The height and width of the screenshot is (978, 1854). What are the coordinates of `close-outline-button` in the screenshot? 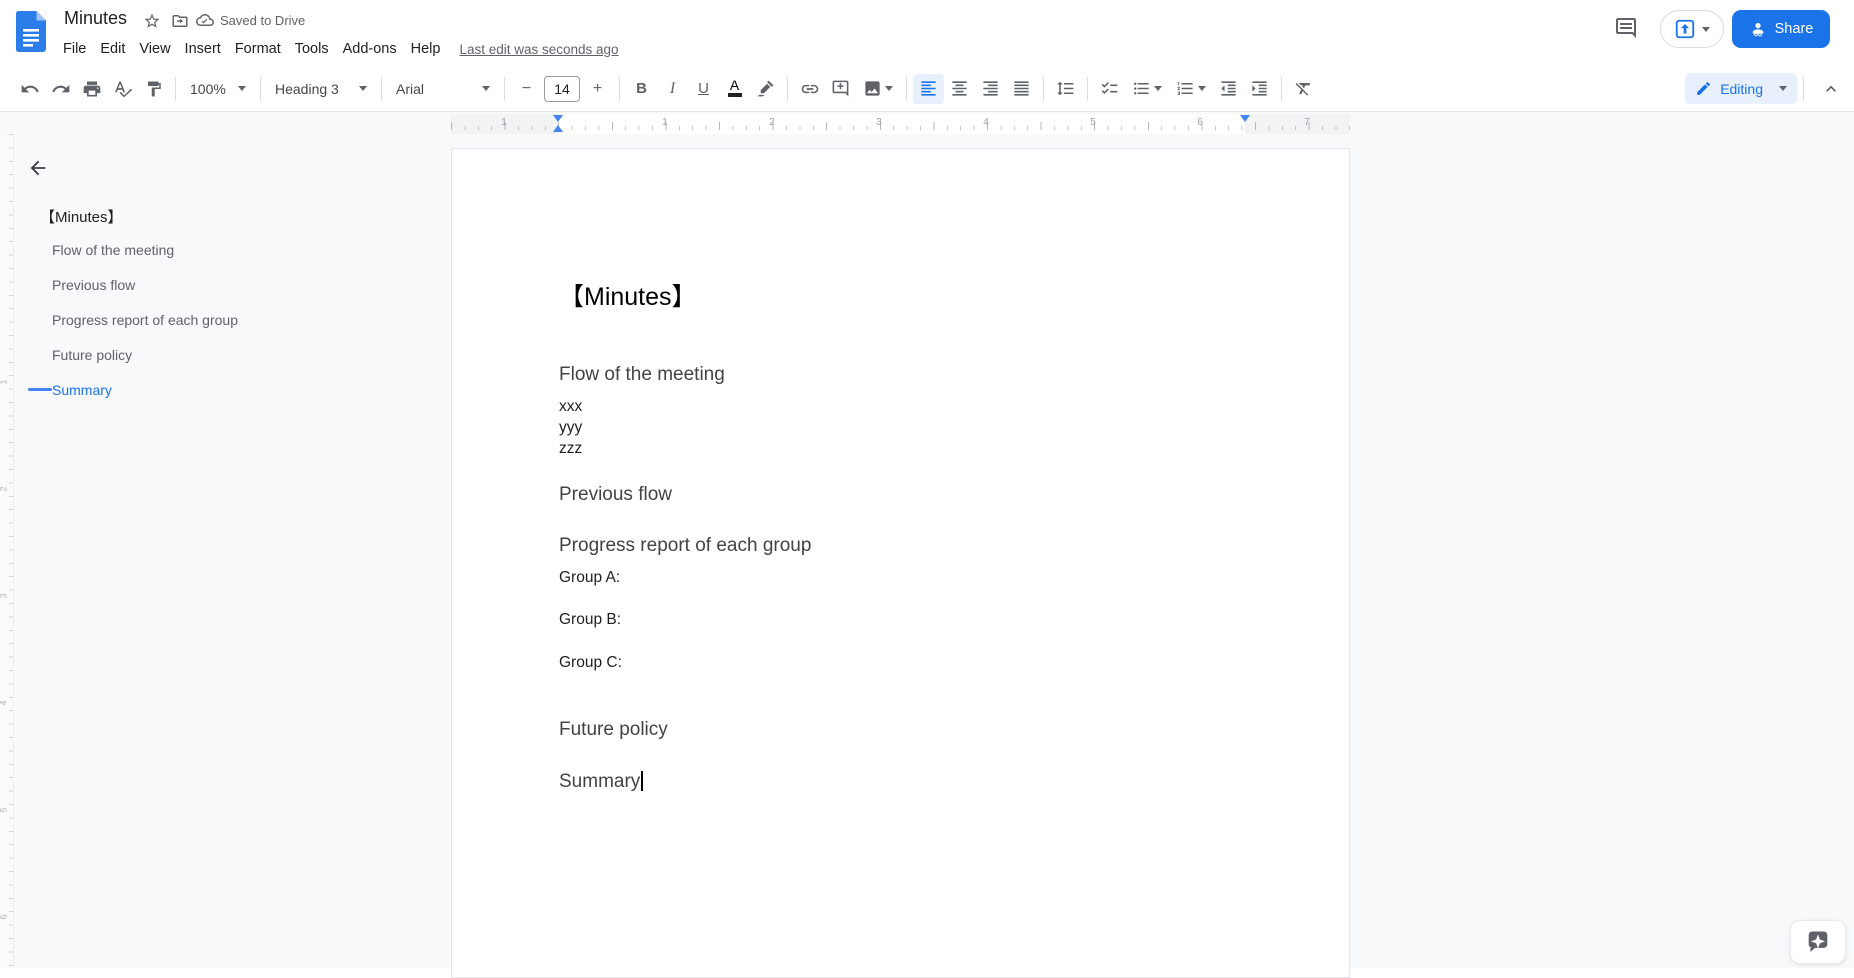 It's located at (38, 168).